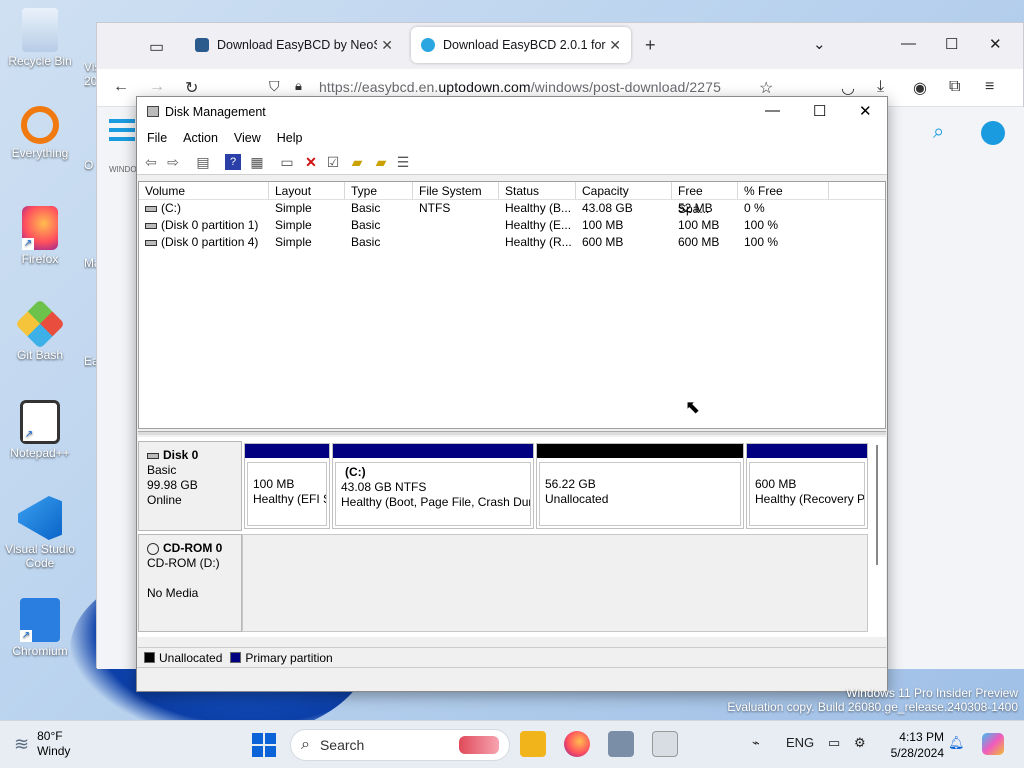 This screenshot has width=1024, height=768. What do you see at coordinates (203, 162) in the screenshot?
I see `show-hide-console-tree-icon: ▤` at bounding box center [203, 162].